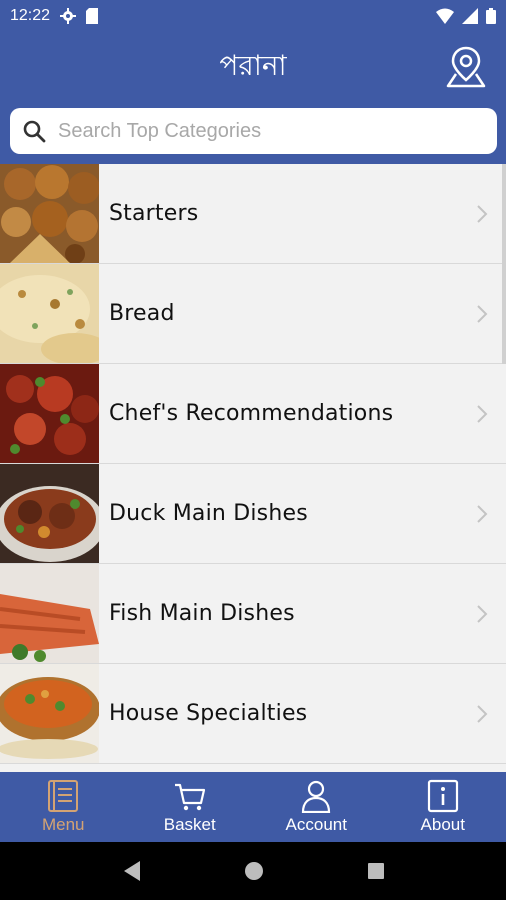  I want to click on signal-icon, so click(470, 16).